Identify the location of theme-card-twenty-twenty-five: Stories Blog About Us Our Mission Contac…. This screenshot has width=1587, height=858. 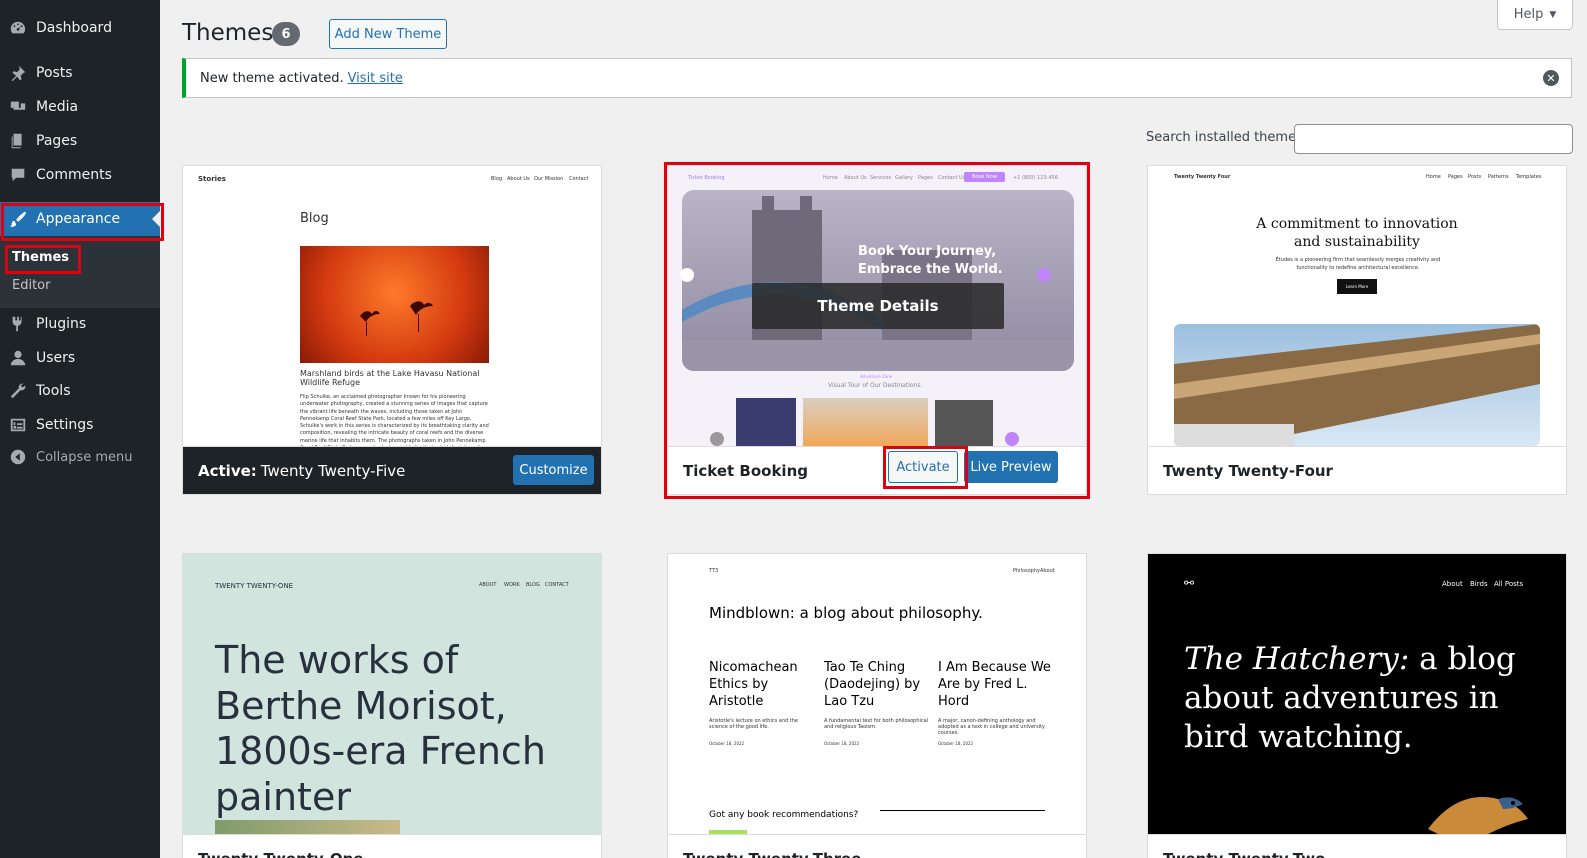
(392, 330).